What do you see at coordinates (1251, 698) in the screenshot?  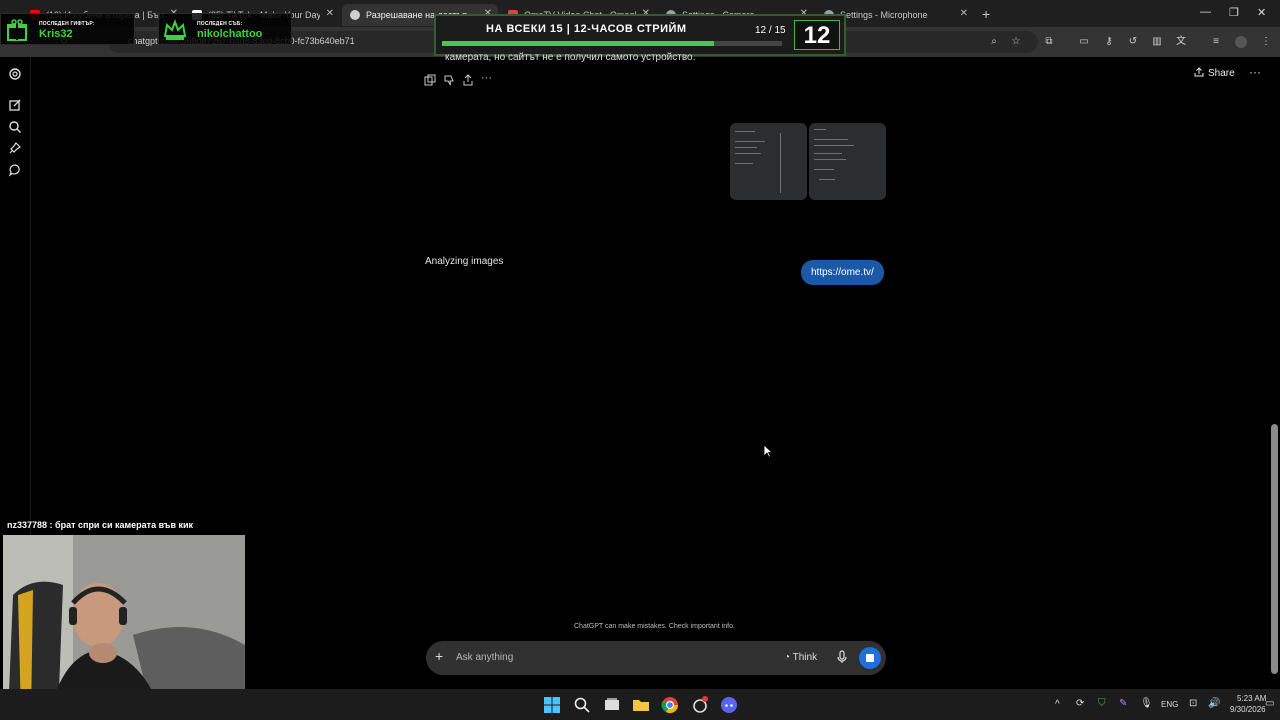 I see `clock-time: 5:23 AM` at bounding box center [1251, 698].